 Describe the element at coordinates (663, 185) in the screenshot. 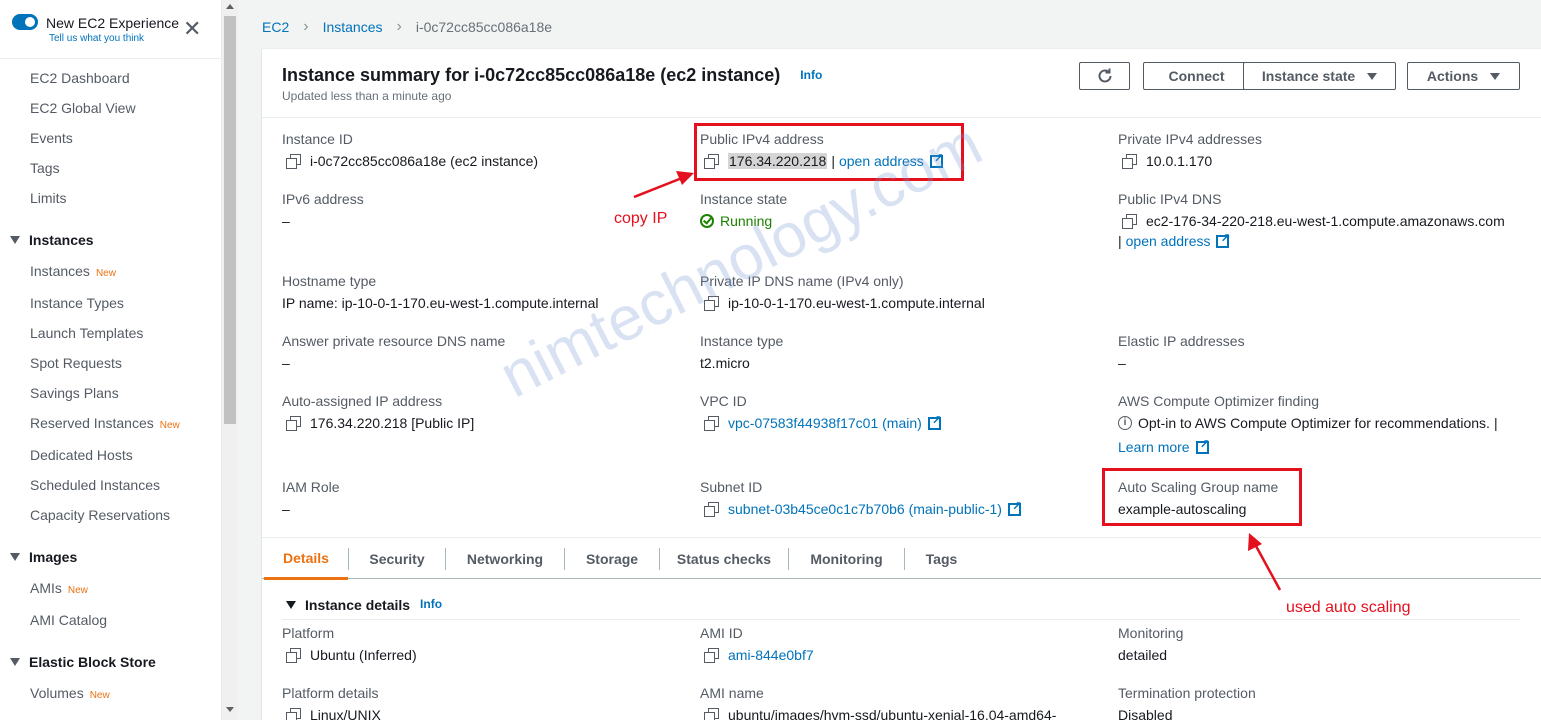

I see `arrow-copy-ip` at that location.